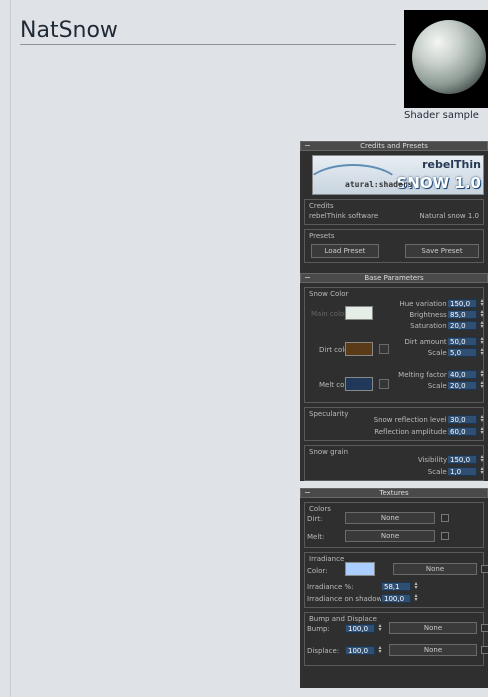  Describe the element at coordinates (394, 146) in the screenshot. I see `credits-rollout-header: − Credits and Presets` at that location.